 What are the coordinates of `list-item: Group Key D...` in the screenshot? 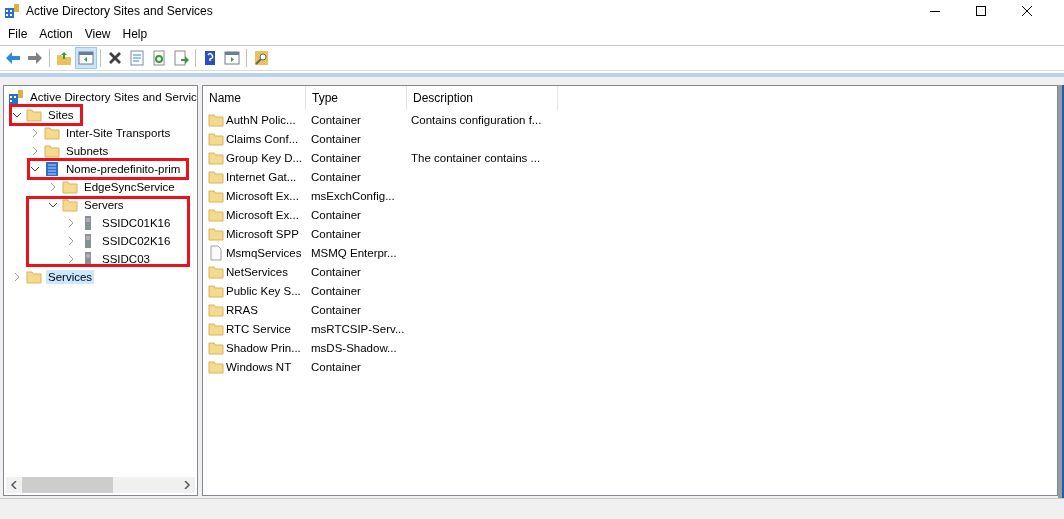 It's located at (264, 157).